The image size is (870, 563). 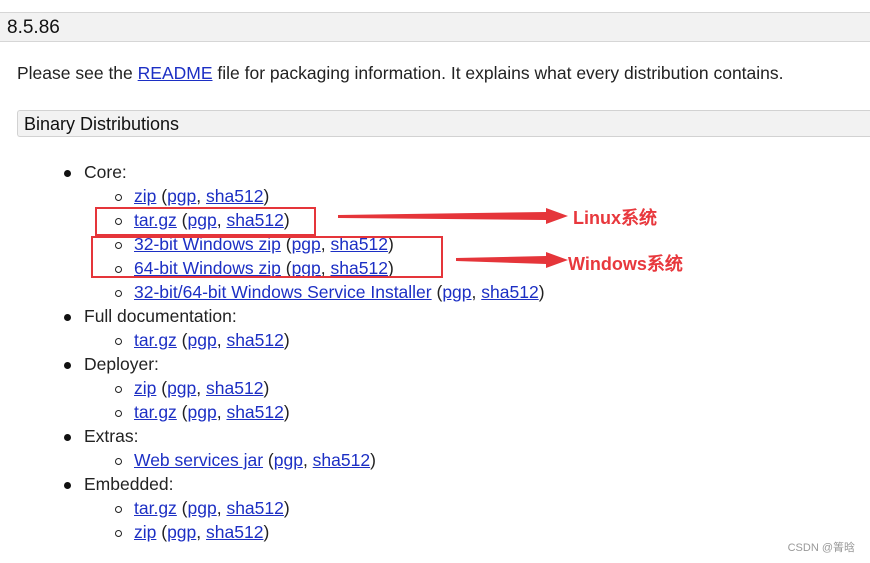 I want to click on version-title: 8.5.86, so click(x=33, y=27).